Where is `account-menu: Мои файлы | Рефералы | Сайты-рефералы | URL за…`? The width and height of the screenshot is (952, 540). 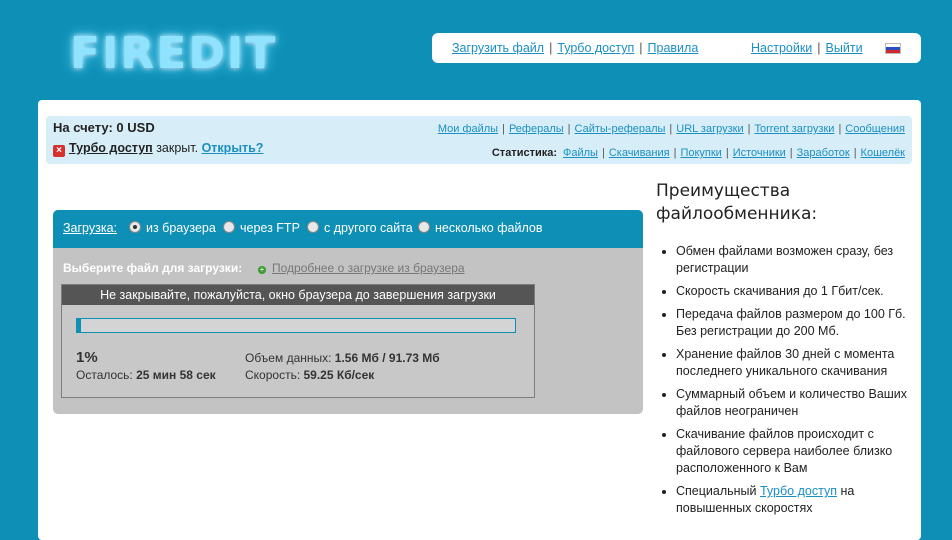
account-menu: Мои файлы | Рефералы | Сайты-рефералы | URL за… is located at coordinates (671, 129).